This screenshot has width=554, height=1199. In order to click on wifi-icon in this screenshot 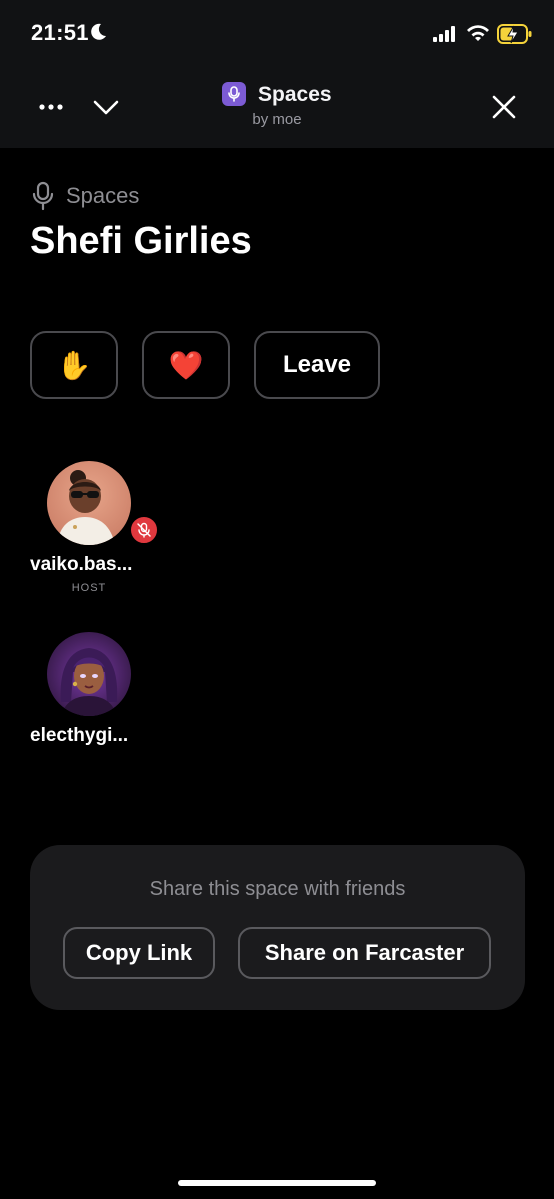, I will do `click(478, 35)`.